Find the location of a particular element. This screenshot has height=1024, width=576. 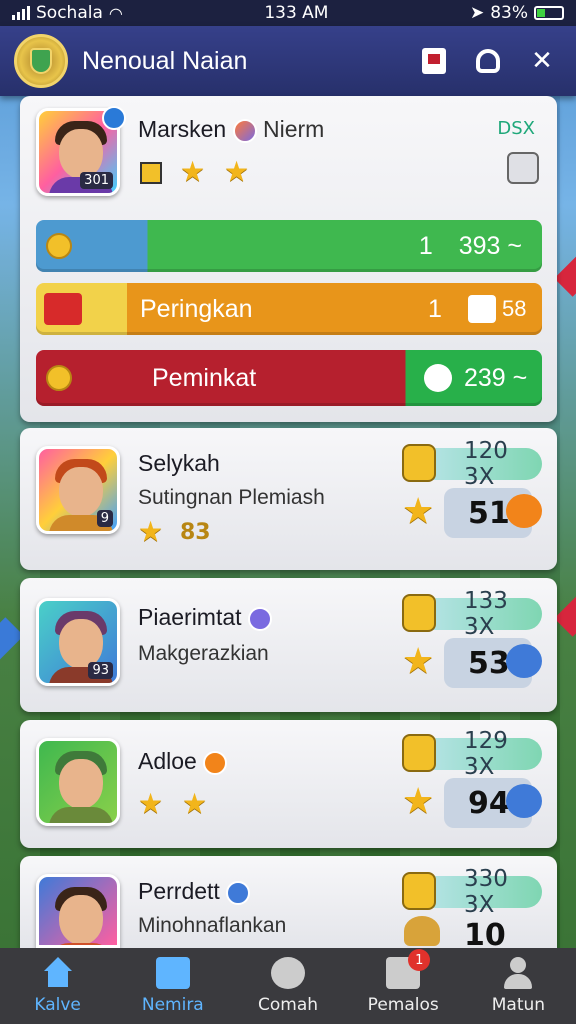

level-pill: 129 3X is located at coordinates (472, 754).